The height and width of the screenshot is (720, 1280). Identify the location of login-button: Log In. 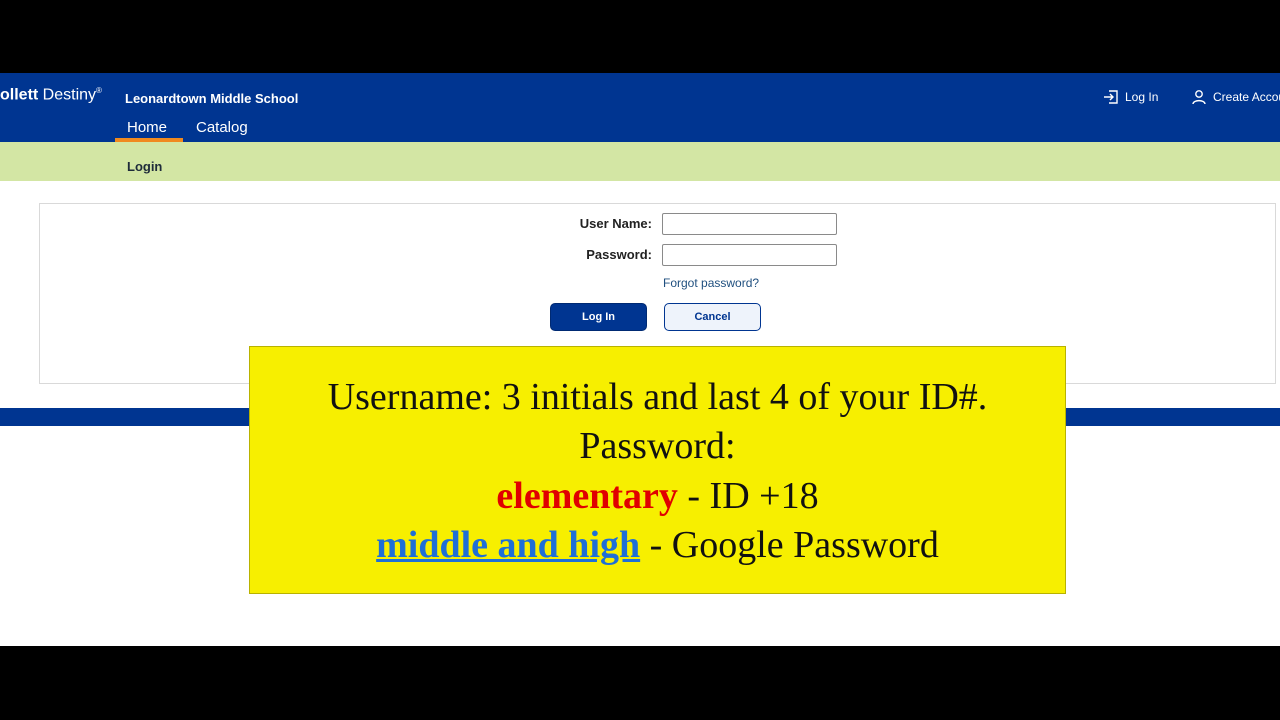
(598, 317).